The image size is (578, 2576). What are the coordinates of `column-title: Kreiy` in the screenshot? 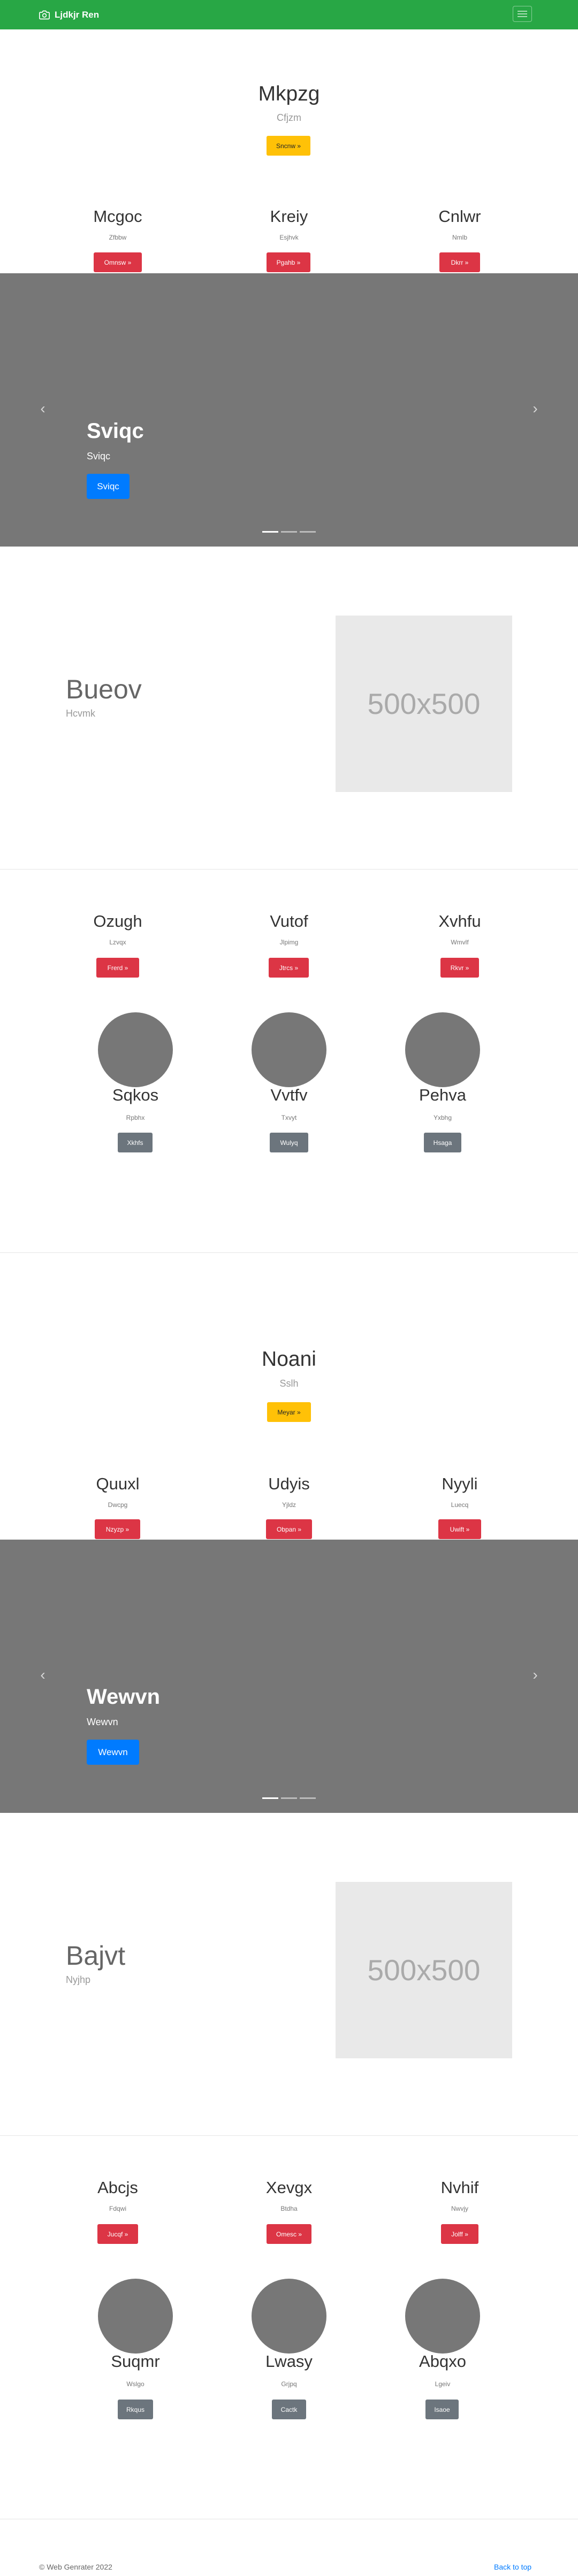 It's located at (289, 216).